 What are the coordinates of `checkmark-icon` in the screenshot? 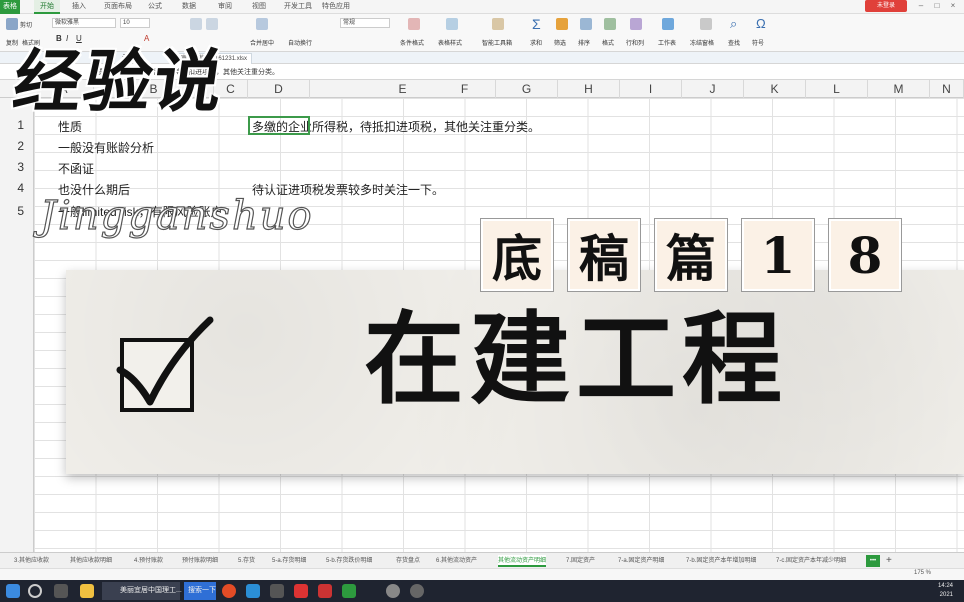 It's located at (165, 361).